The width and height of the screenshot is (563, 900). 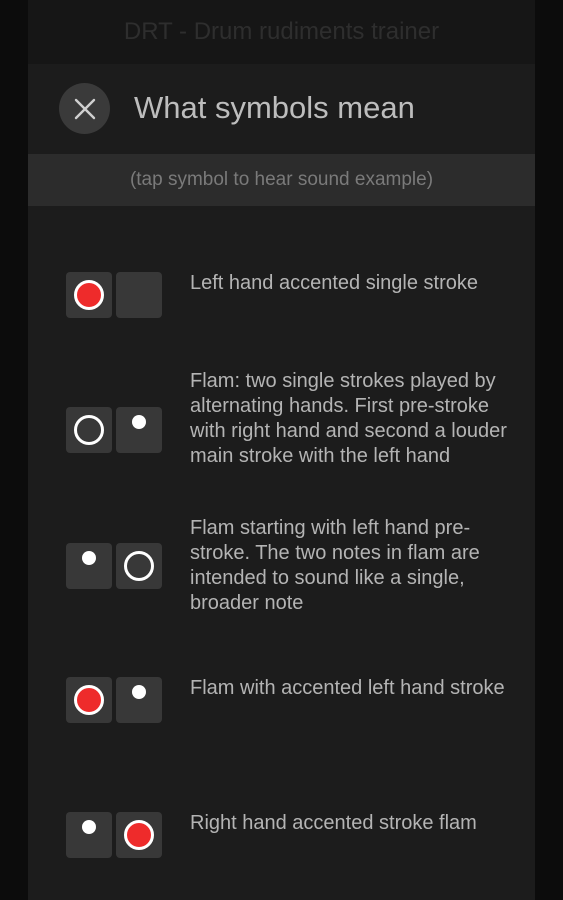 I want to click on app-bar: DRT - Drum rudiments trainer, so click(x=281, y=32).